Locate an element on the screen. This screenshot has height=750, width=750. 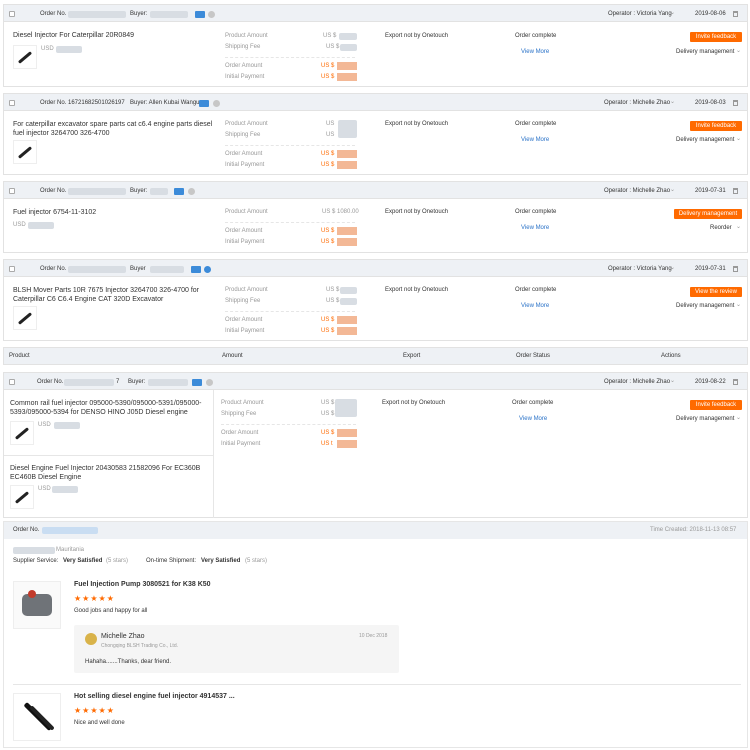
reply-name: Michelle Zhao is located at coordinates (123, 636).